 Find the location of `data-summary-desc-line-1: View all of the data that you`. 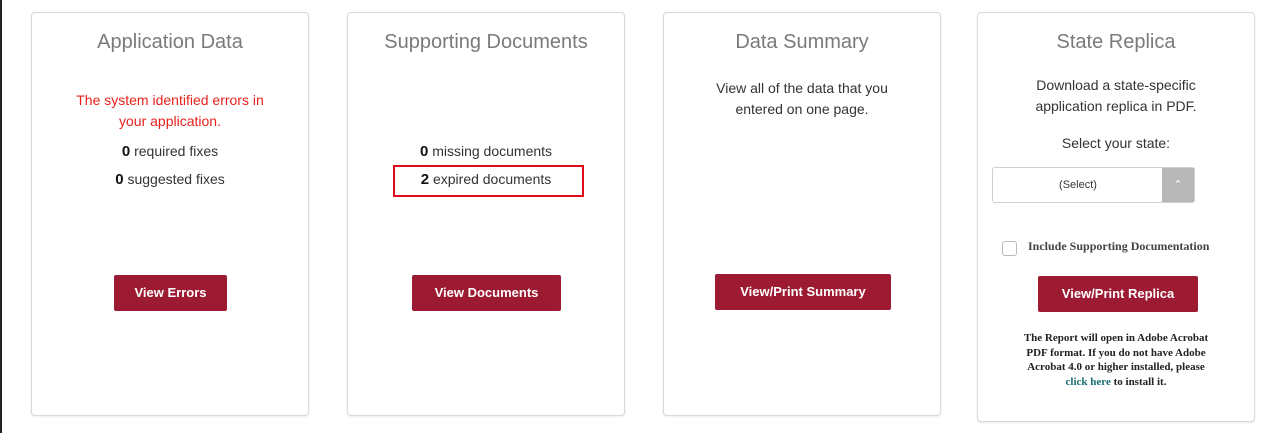

data-summary-desc-line-1: View all of the data that you is located at coordinates (802, 88).